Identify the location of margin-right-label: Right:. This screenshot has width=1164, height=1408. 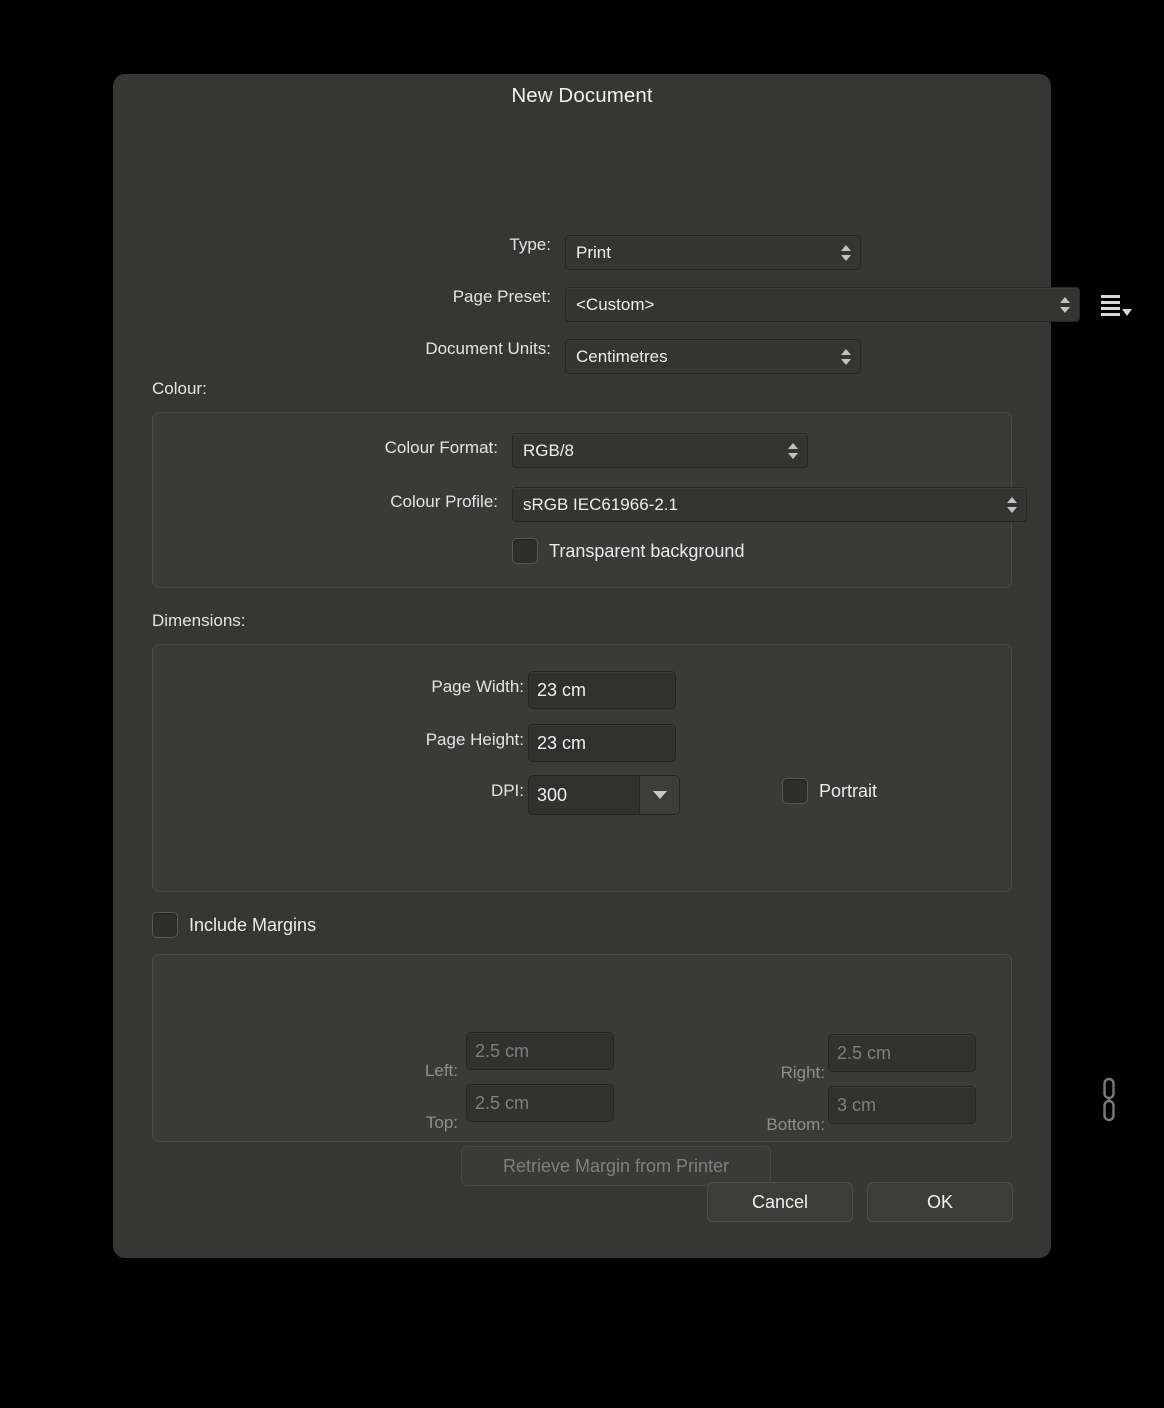
(802, 1072).